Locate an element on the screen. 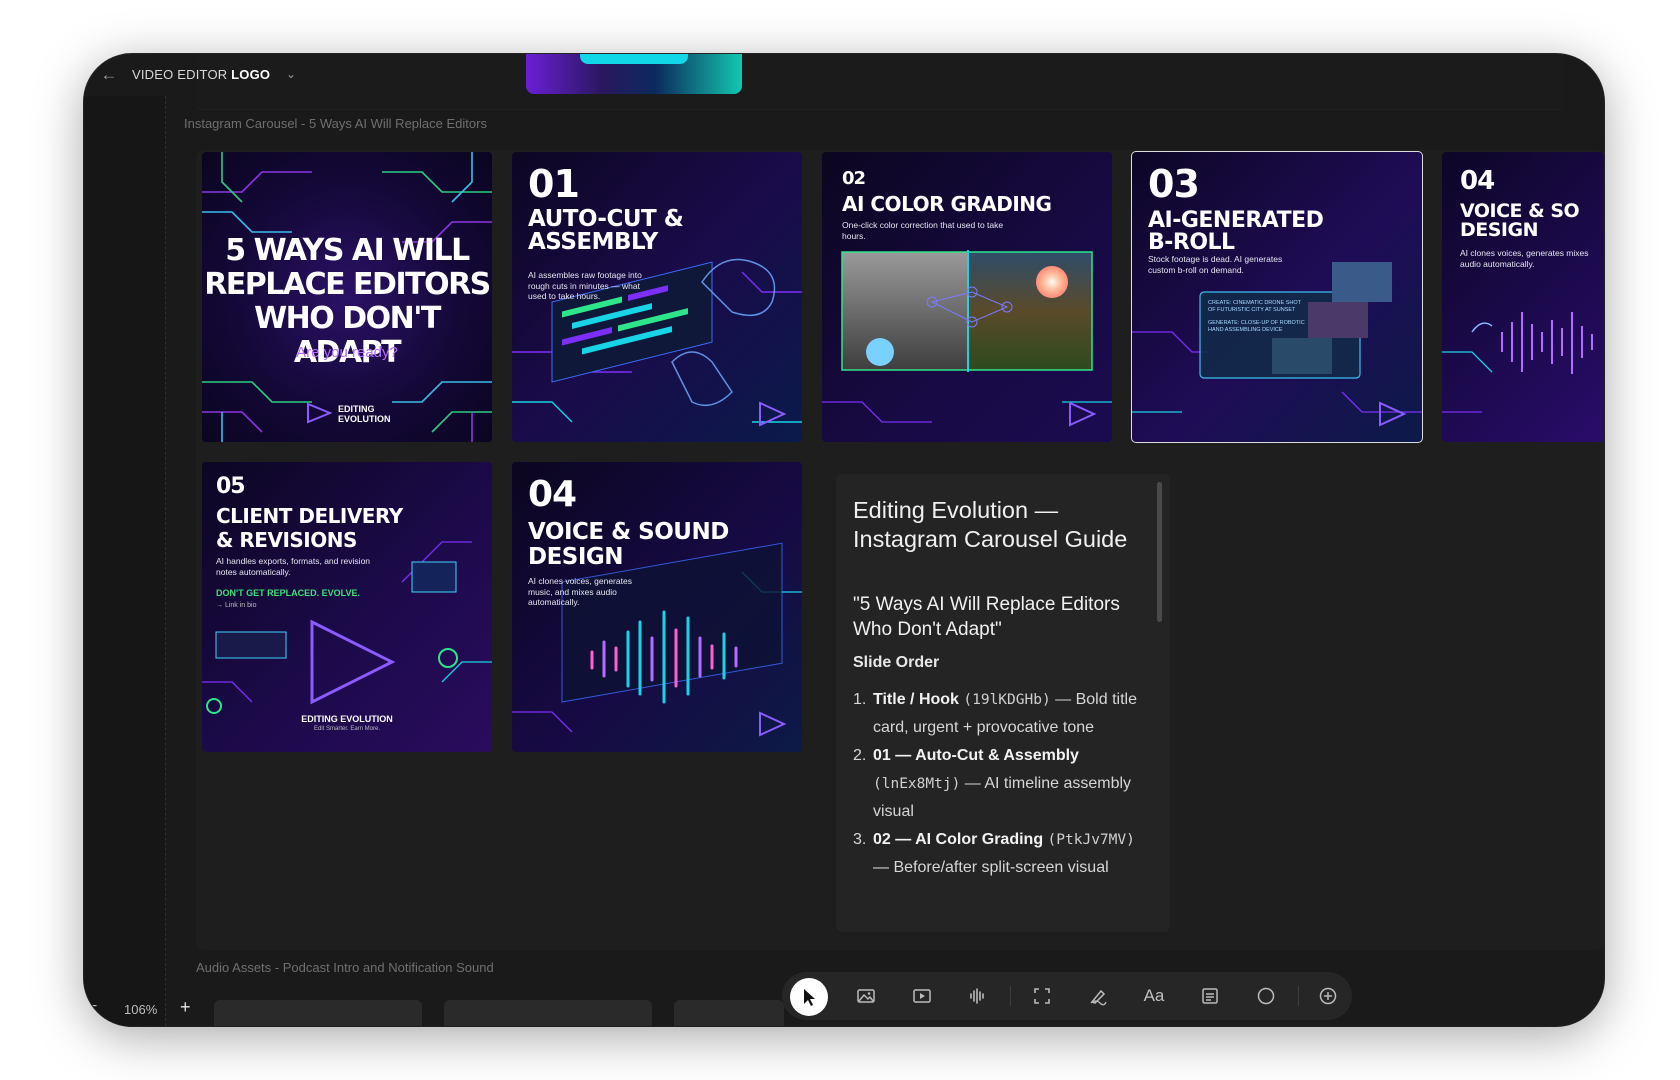 The image size is (1680, 1080). slide-link: → Link in bio is located at coordinates (236, 605).